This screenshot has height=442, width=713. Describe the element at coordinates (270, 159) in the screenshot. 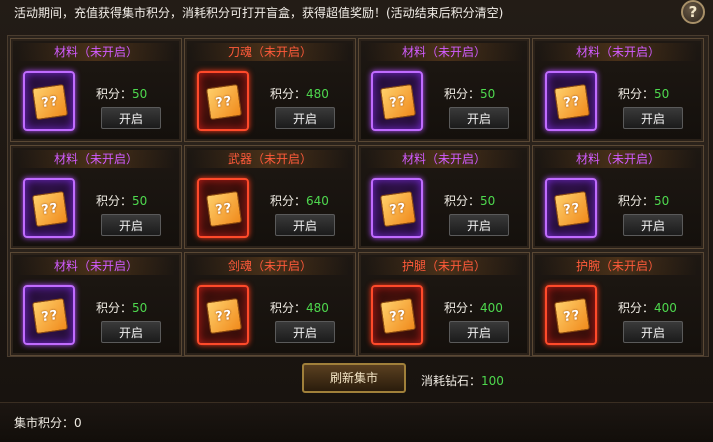

I see `card-title: 武器（未开启）` at that location.